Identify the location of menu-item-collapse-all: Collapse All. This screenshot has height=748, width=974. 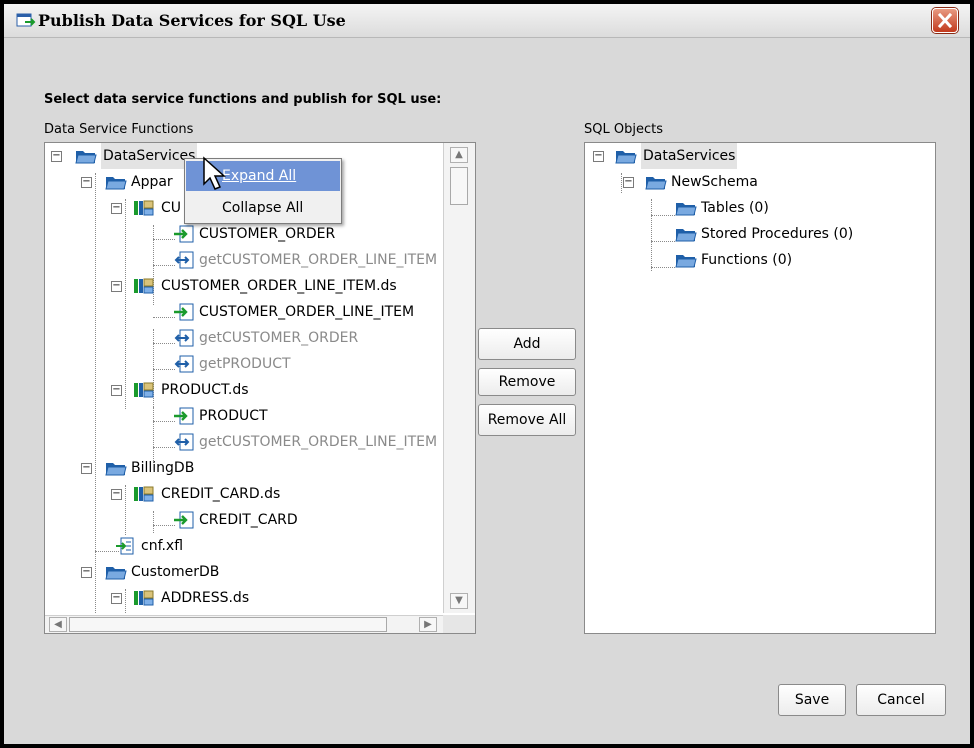
(263, 208).